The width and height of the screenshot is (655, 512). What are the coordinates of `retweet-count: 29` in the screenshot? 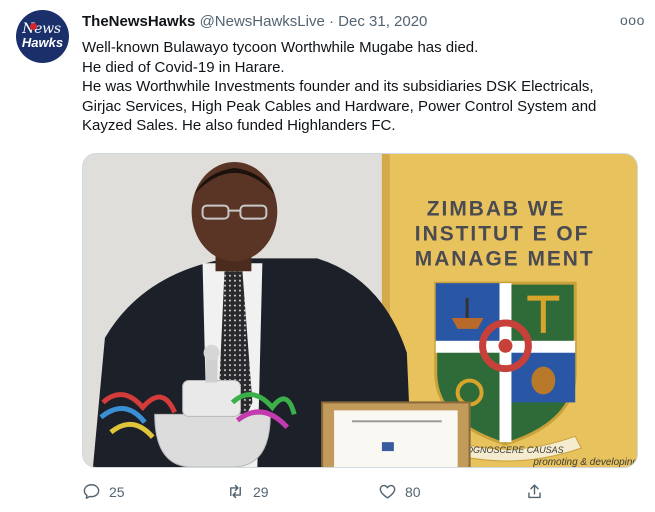 It's located at (261, 491).